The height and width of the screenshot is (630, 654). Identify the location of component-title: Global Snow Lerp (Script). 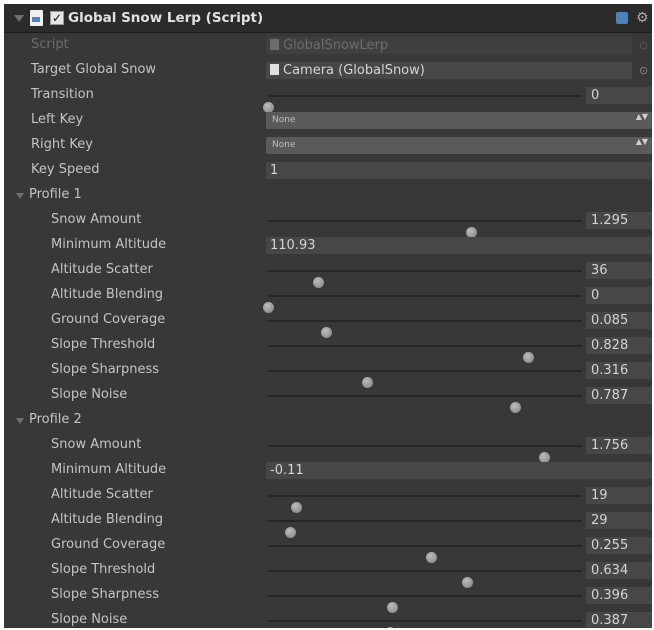
(166, 18).